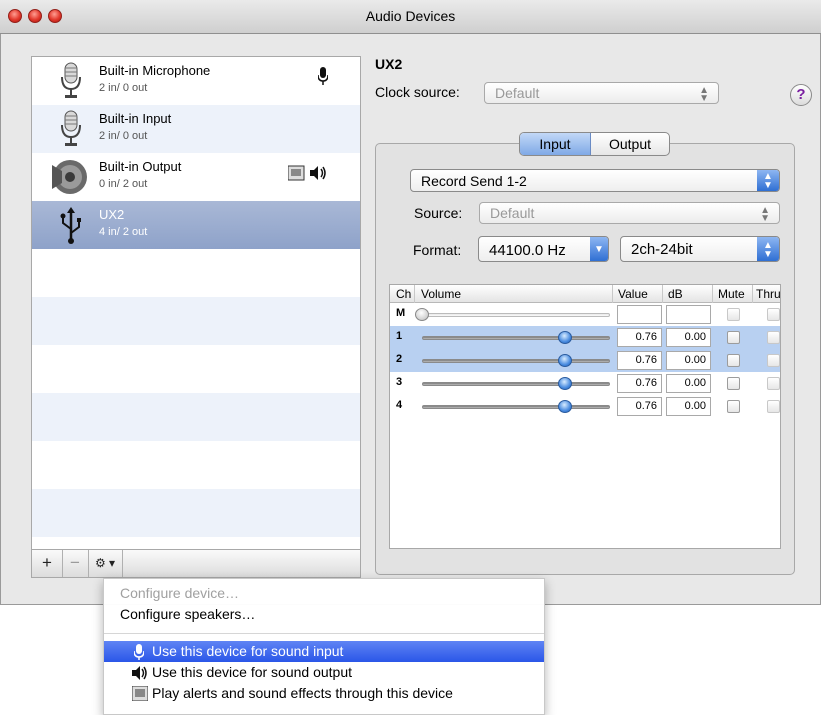 This screenshot has width=821, height=715. Describe the element at coordinates (410, 16) in the screenshot. I see `window-title: Audio Devices` at that location.